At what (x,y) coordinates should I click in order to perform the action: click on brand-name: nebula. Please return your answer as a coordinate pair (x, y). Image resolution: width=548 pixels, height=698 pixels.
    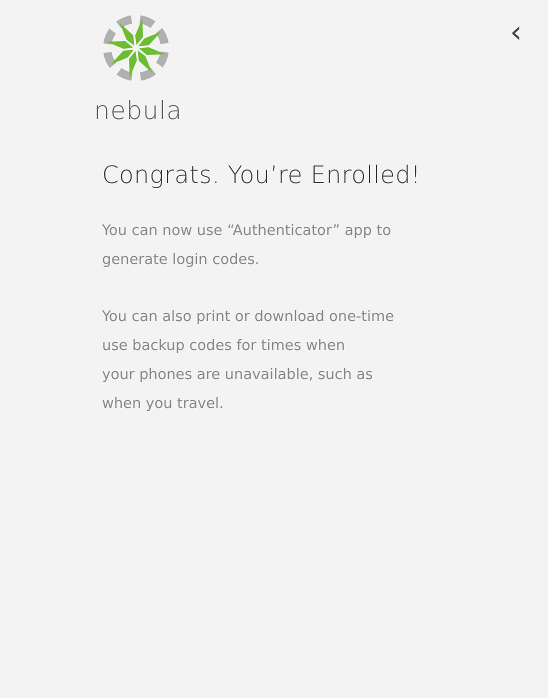
    Looking at the image, I should click on (138, 110).